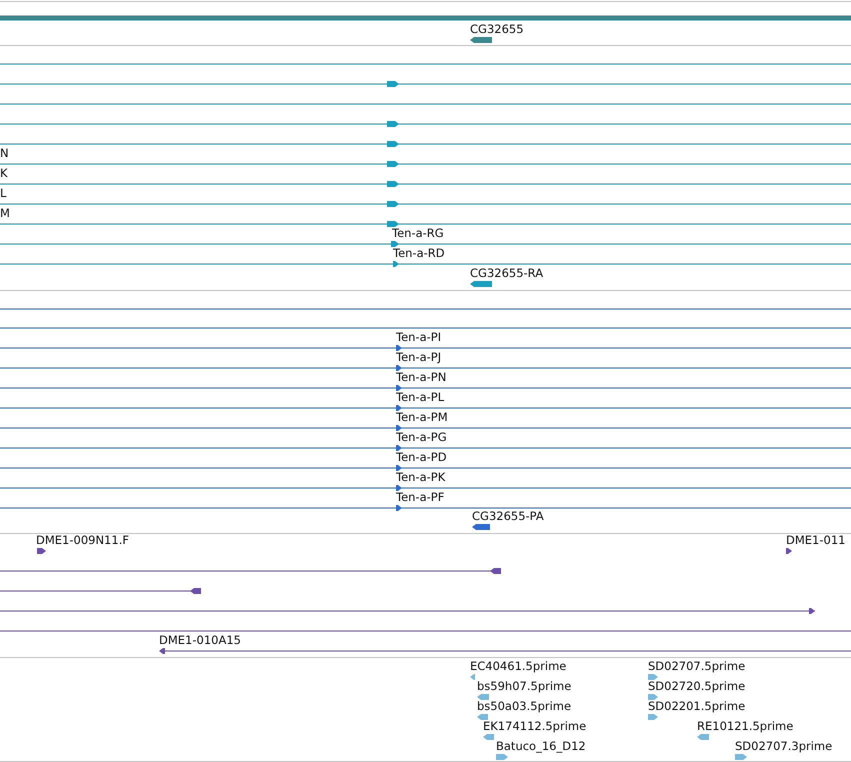  I want to click on feature-label: CG32655-RA, so click(507, 273).